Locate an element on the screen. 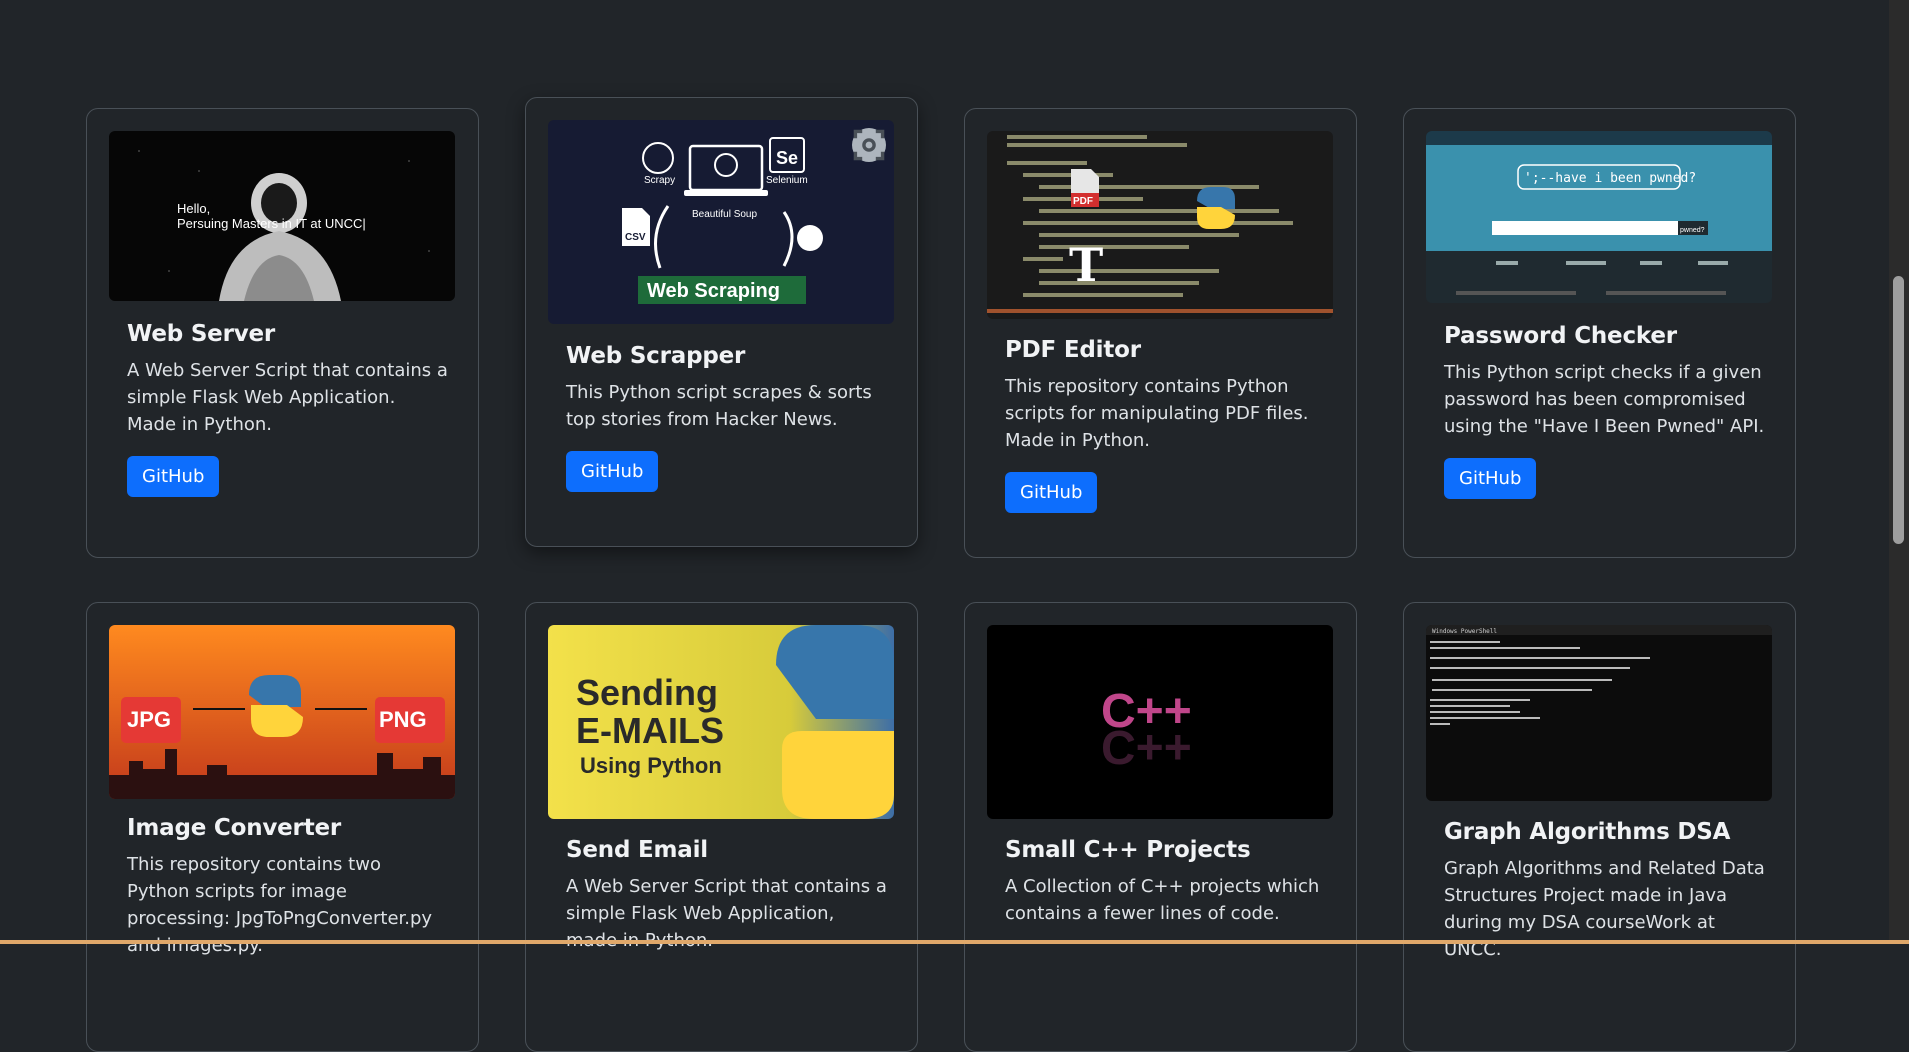  web-server-thumbnail: Hello, Persuing Masters in IT at UNCC| is located at coordinates (282, 216).